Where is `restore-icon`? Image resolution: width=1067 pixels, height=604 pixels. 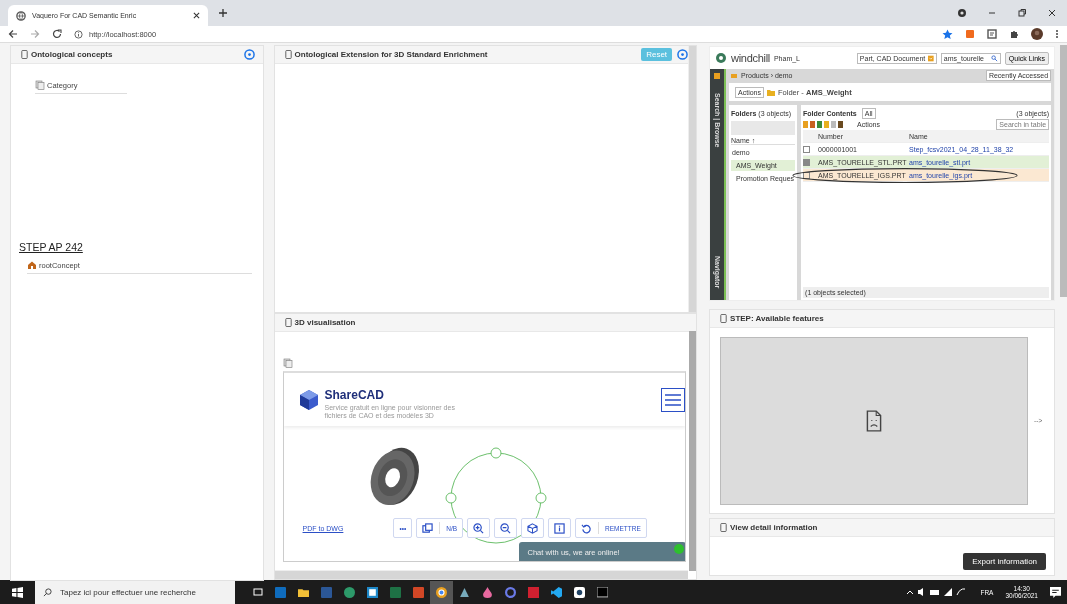 restore-icon is located at coordinates (1022, 13).